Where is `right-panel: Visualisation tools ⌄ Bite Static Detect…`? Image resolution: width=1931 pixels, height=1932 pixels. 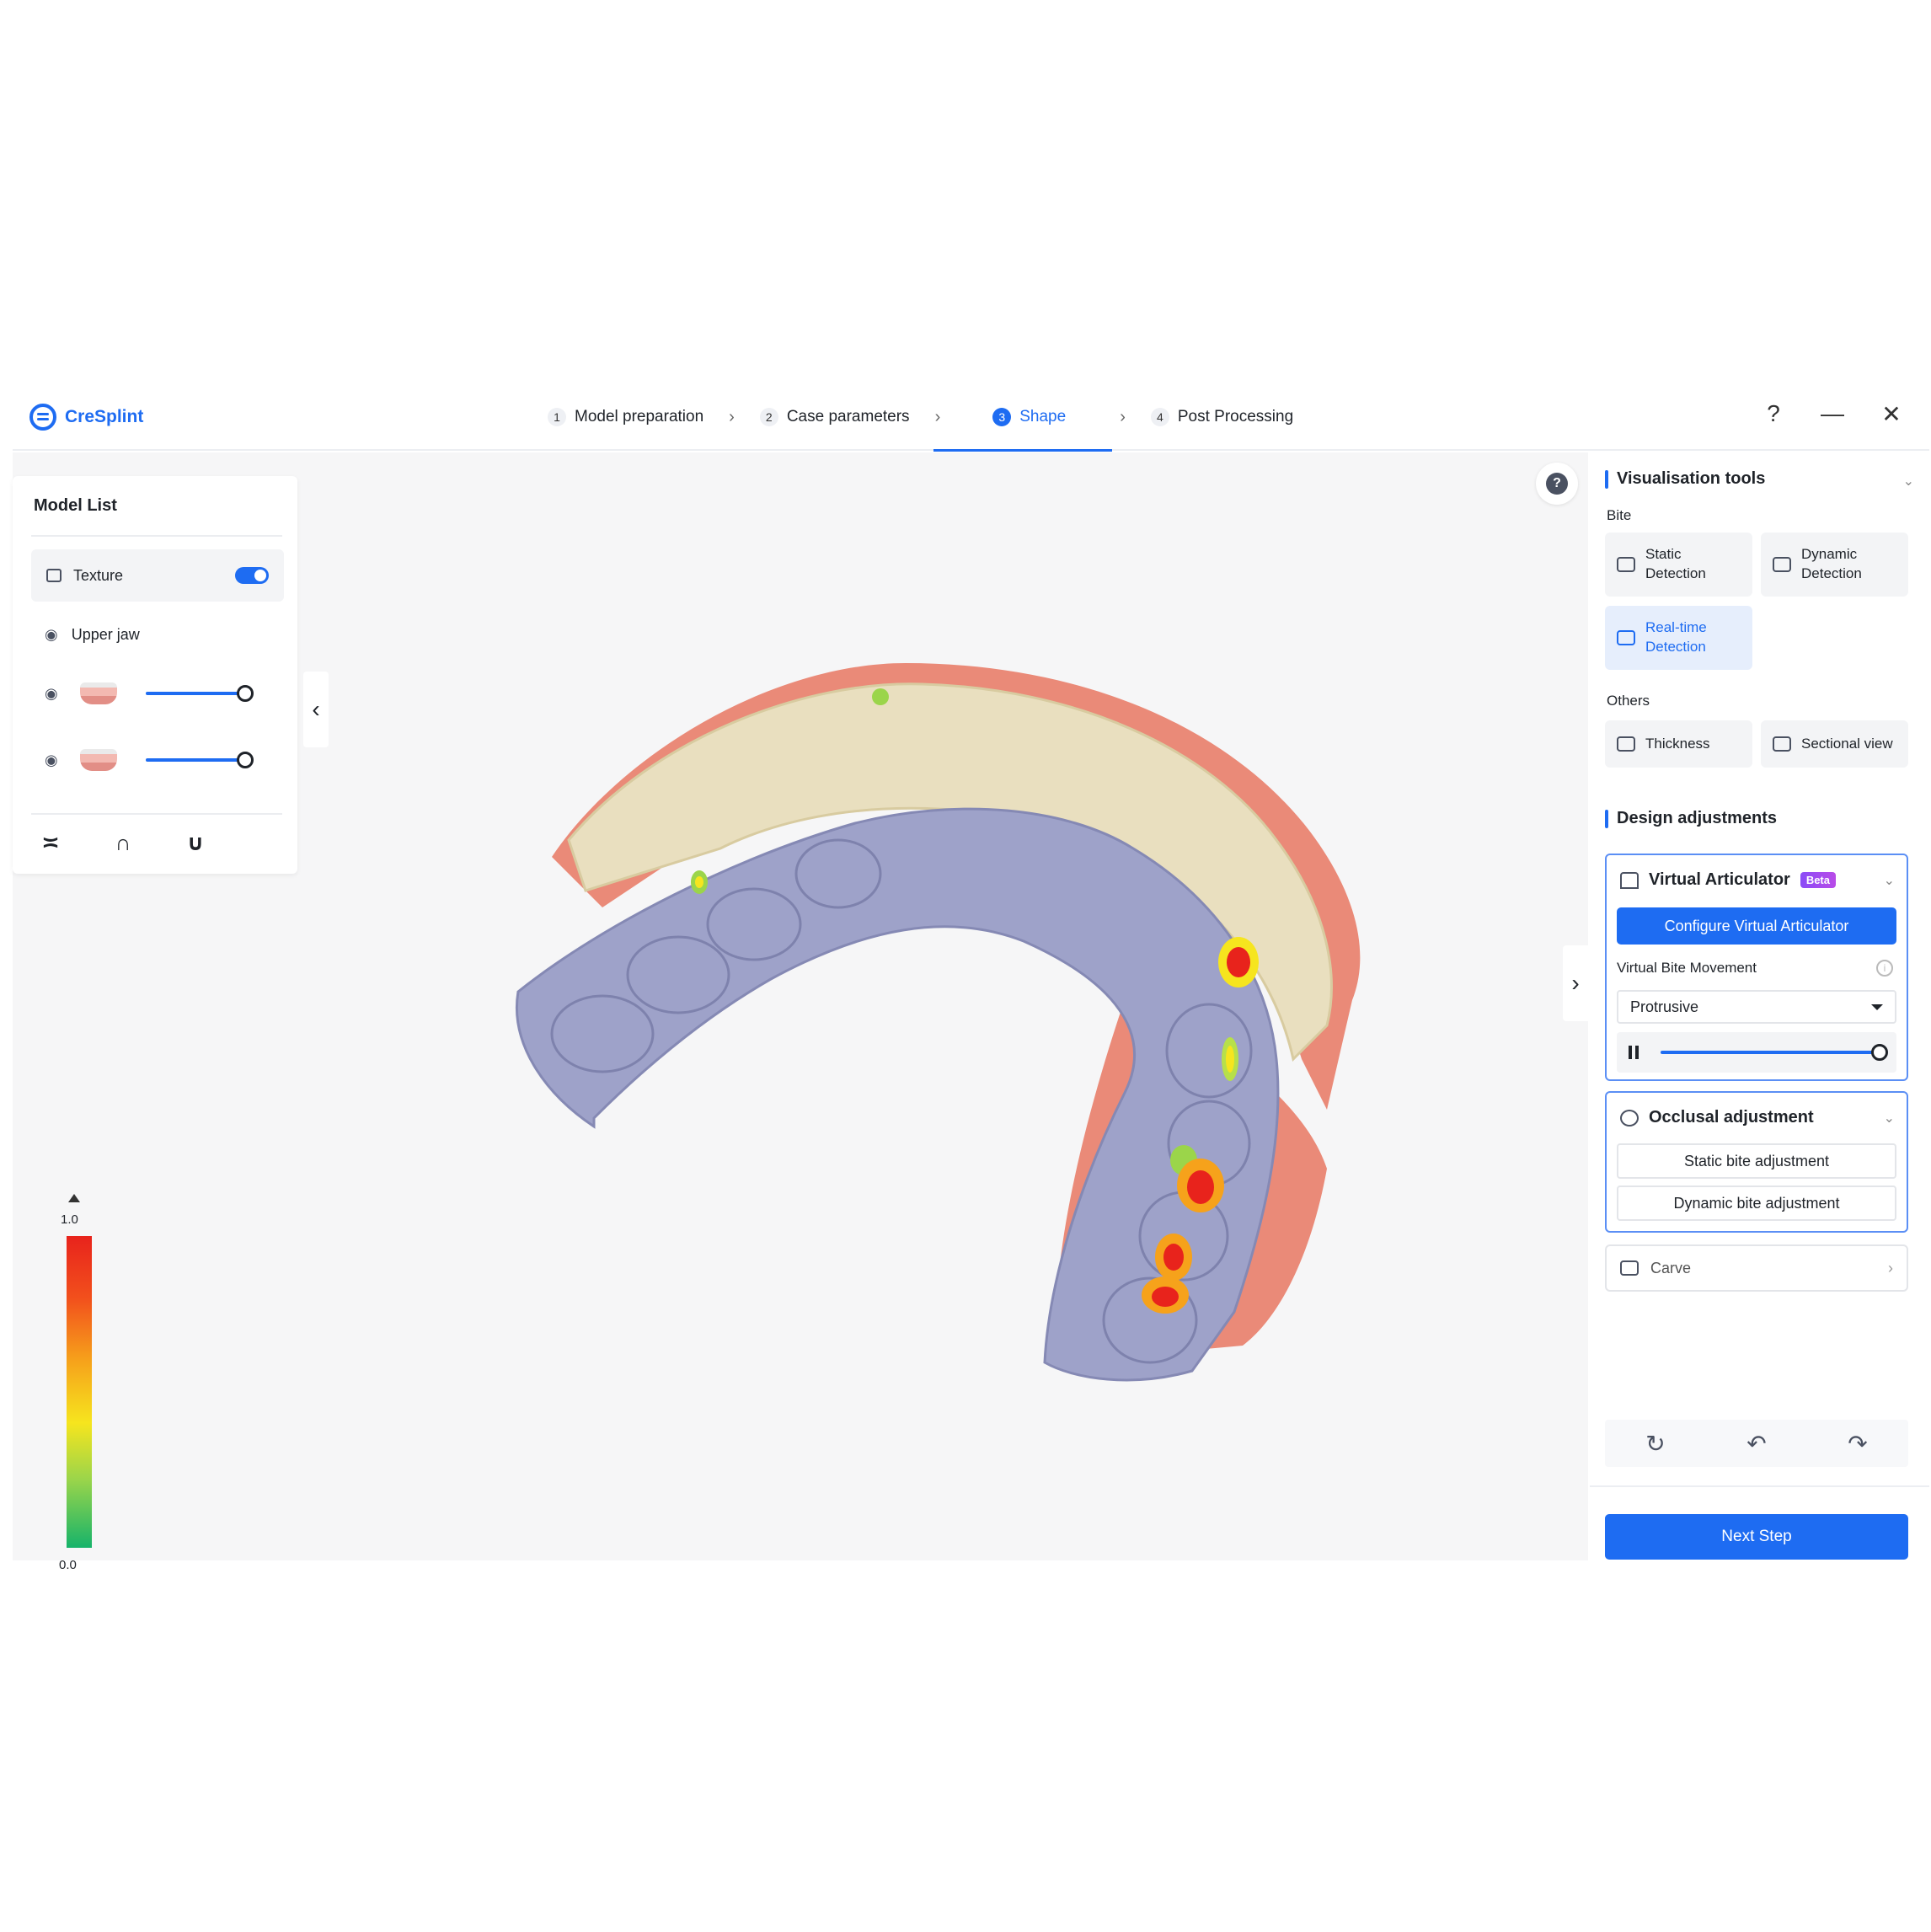 right-panel: Visualisation tools ⌄ Bite Static Detect… is located at coordinates (1759, 1006).